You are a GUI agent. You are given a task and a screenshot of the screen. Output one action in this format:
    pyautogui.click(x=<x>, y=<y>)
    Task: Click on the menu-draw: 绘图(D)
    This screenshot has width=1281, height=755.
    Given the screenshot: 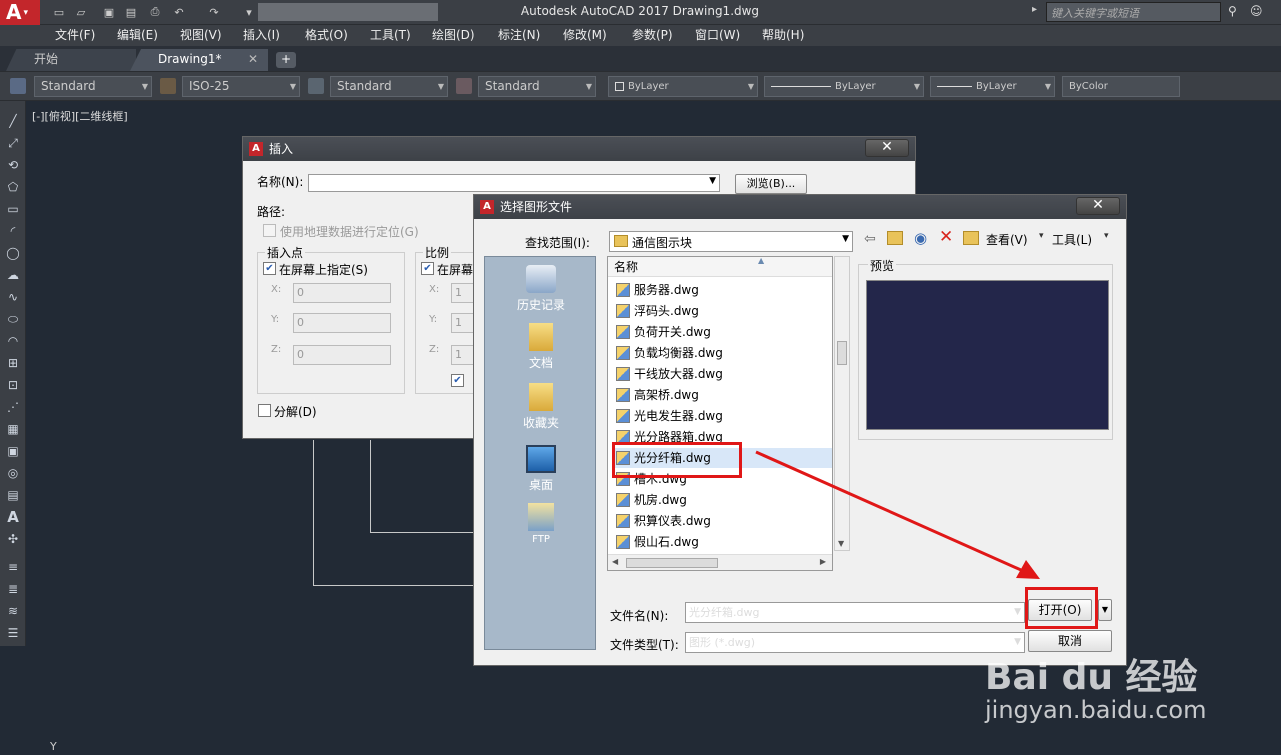 What is the action you would take?
    pyautogui.click(x=453, y=35)
    